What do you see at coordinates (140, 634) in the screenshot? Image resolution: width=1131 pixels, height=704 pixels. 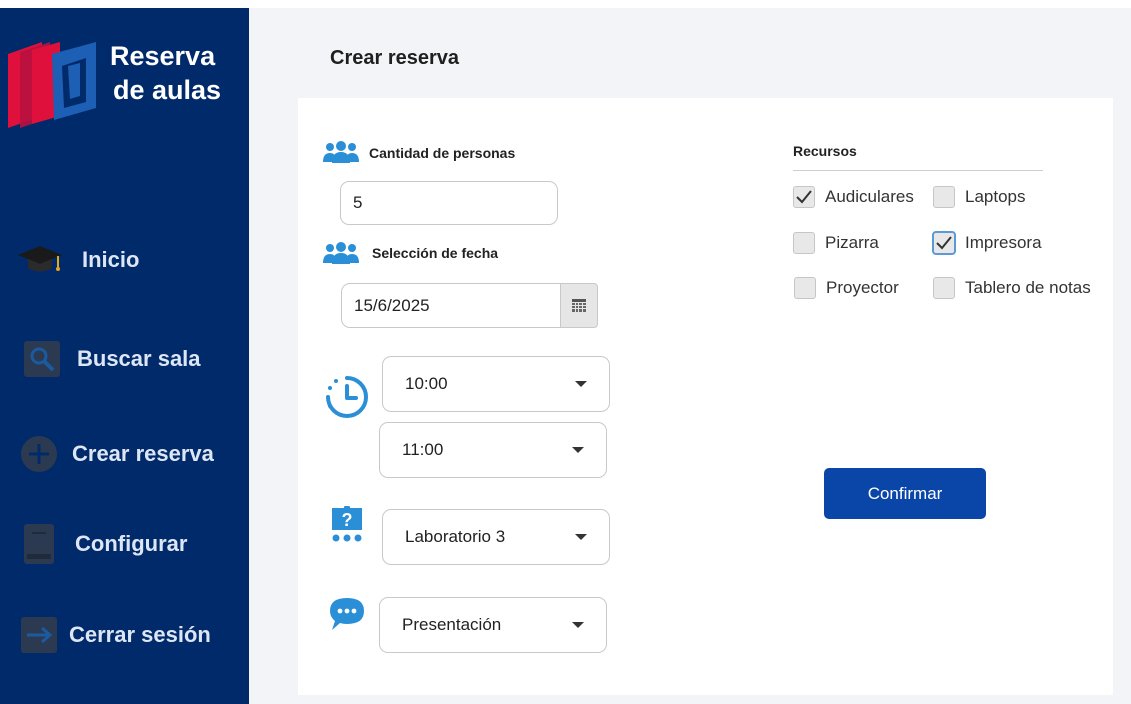 I see `sidebar-item-label: Cerrar sesión` at bounding box center [140, 634].